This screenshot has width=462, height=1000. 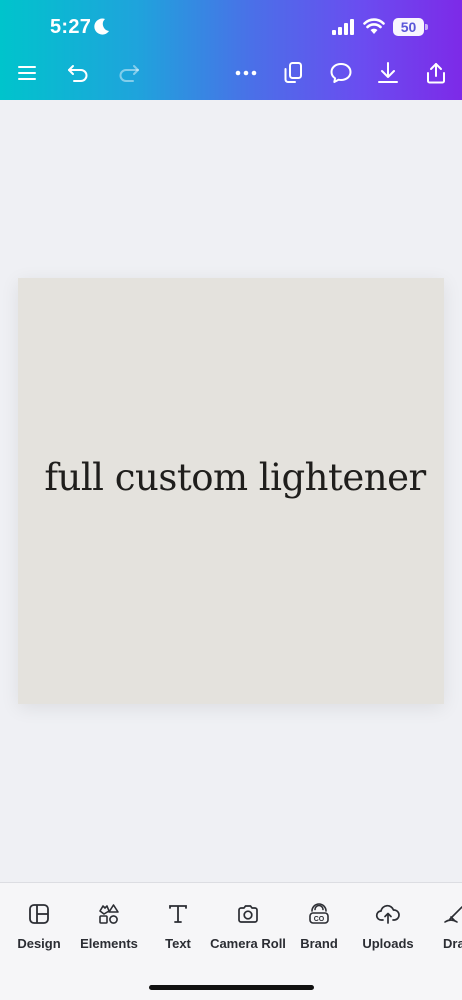 I want to click on more-icon, so click(x=246, y=73).